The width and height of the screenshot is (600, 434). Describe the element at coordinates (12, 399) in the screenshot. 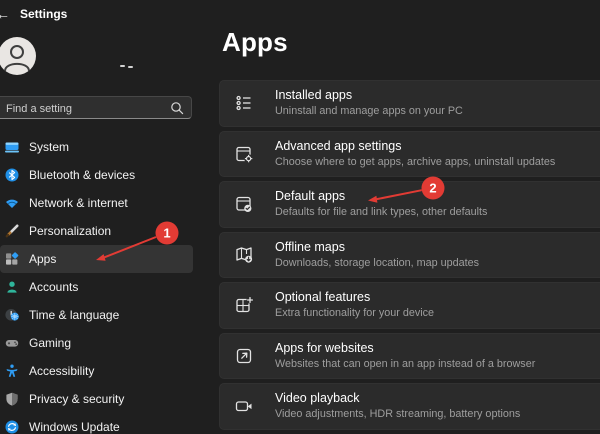

I see `privacy-icon` at that location.